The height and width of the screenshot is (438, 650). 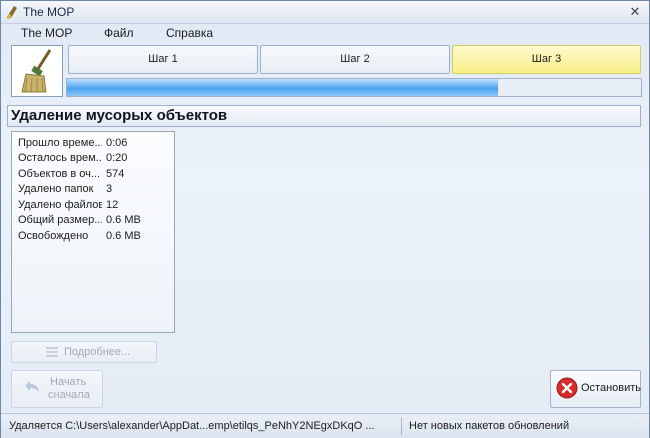 I want to click on stat-label: Удалено файлов, so click(x=60, y=205).